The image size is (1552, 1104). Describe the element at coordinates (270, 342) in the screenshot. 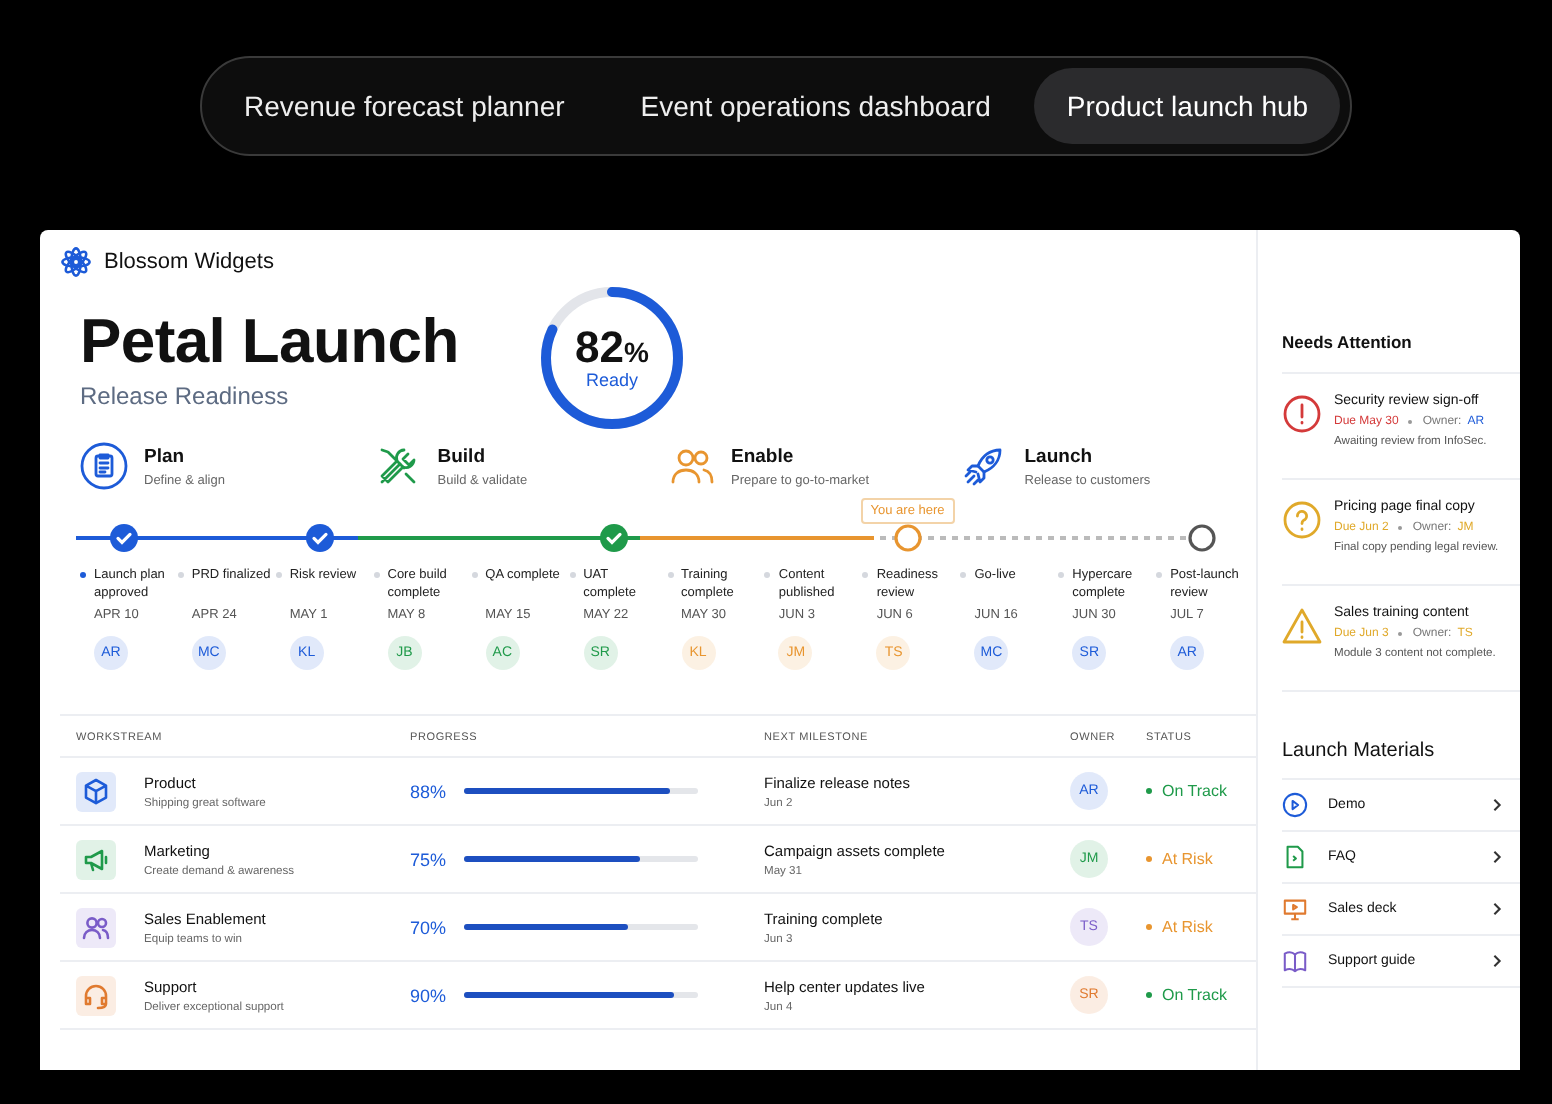

I see `page-title: Petal Launch` at that location.